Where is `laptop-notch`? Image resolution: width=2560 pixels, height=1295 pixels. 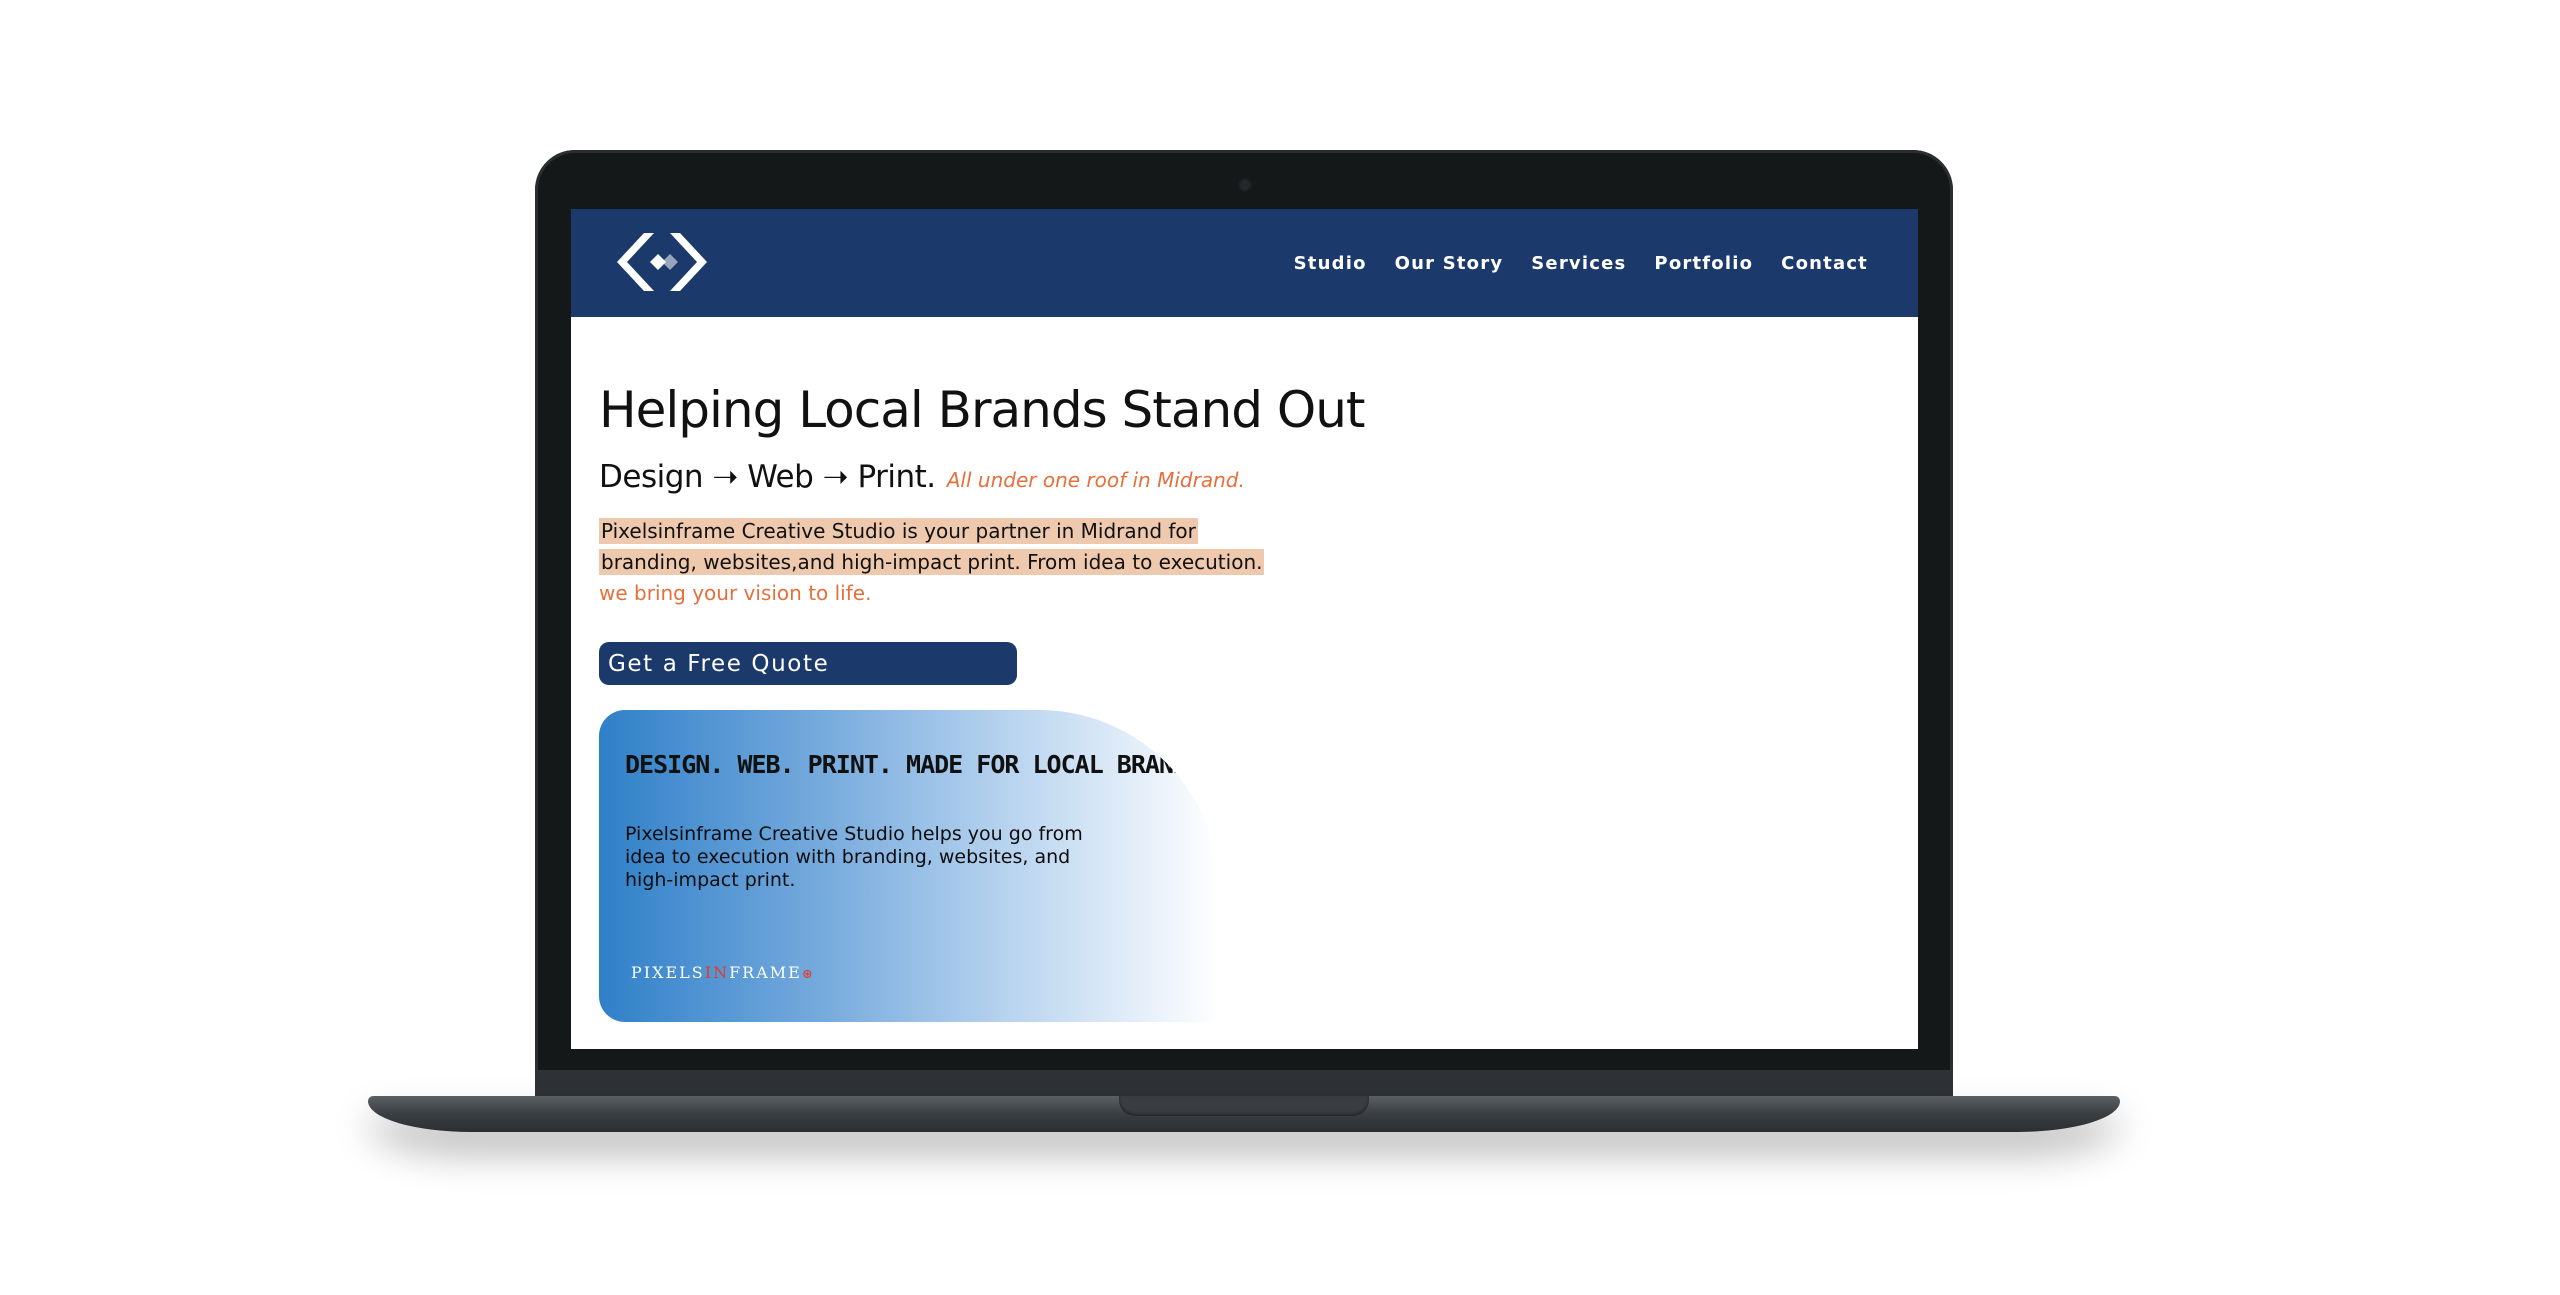
laptop-notch is located at coordinates (1244, 1106).